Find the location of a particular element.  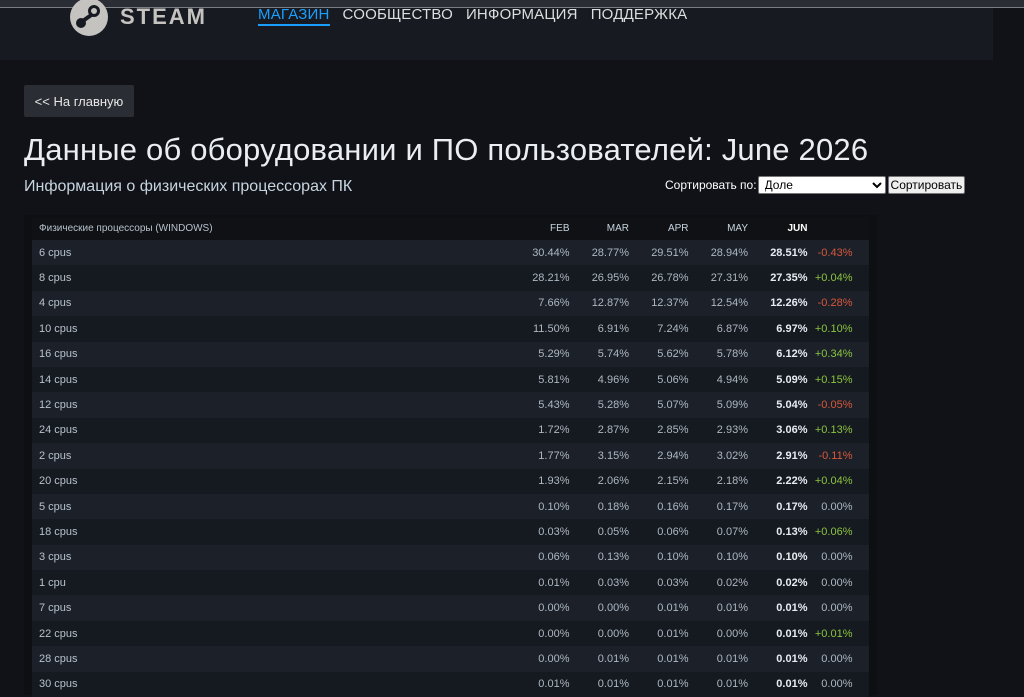

row-month-value: 6.87% is located at coordinates (732, 328).